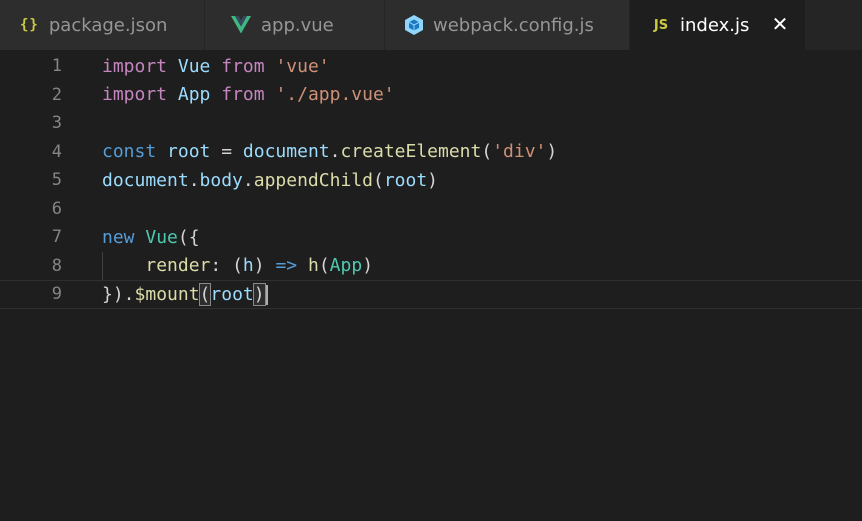 The height and width of the screenshot is (521, 862). What do you see at coordinates (431, 265) in the screenshot?
I see `code-line: 8 render: (h) => h(App)` at bounding box center [431, 265].